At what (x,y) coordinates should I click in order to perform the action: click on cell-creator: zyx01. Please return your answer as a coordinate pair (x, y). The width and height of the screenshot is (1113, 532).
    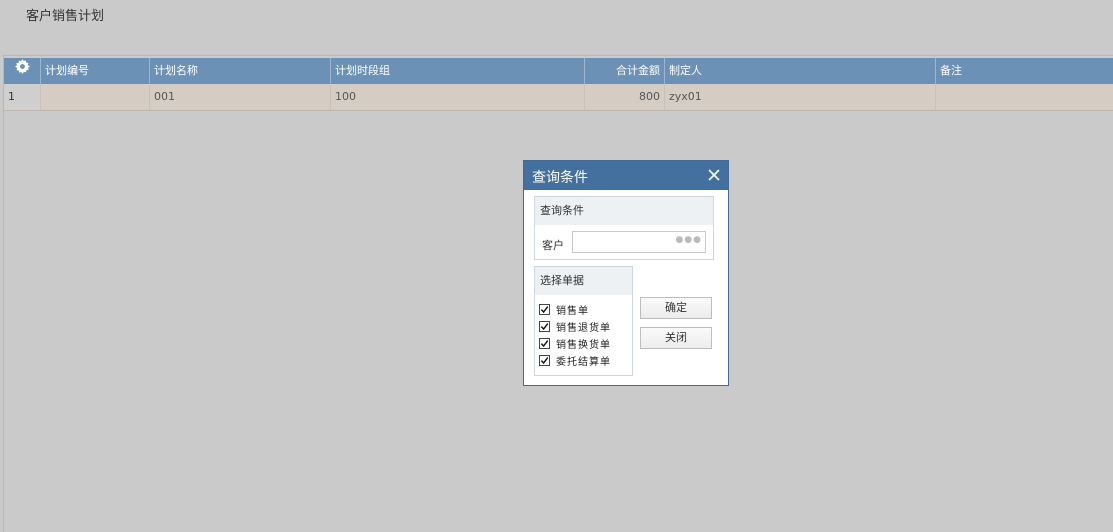
    Looking at the image, I should click on (800, 97).